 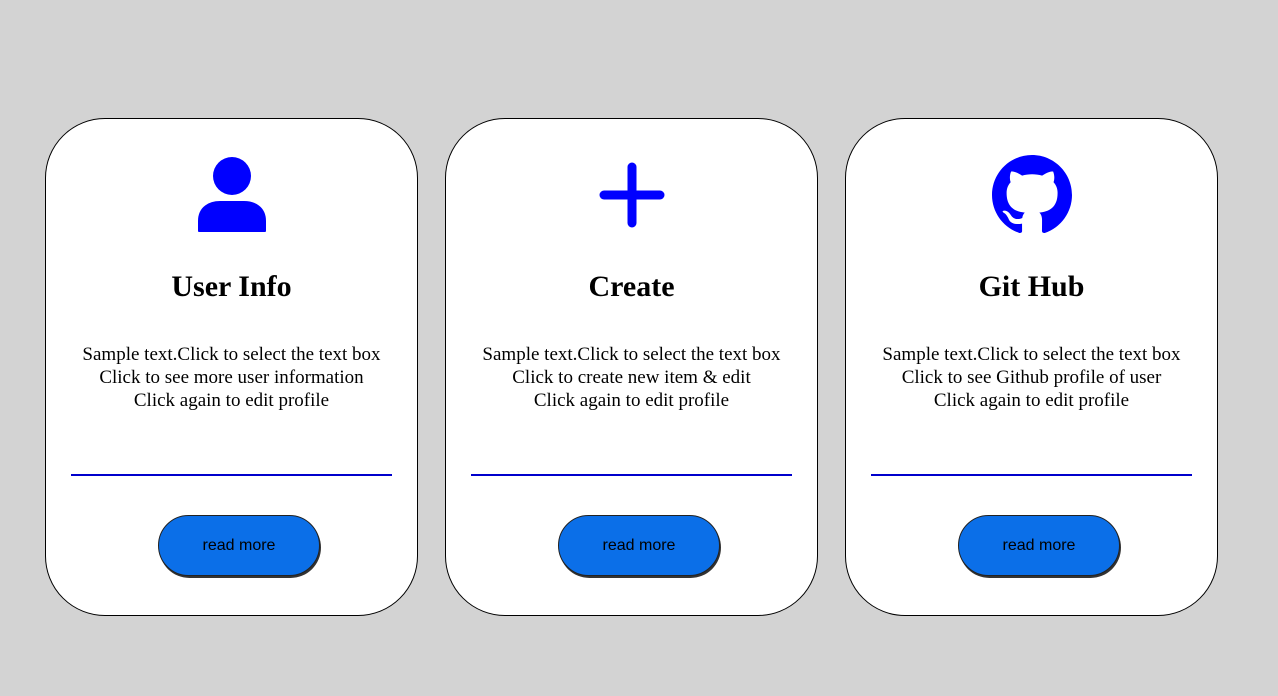 What do you see at coordinates (231, 286) in the screenshot?
I see `card-title: User Info` at bounding box center [231, 286].